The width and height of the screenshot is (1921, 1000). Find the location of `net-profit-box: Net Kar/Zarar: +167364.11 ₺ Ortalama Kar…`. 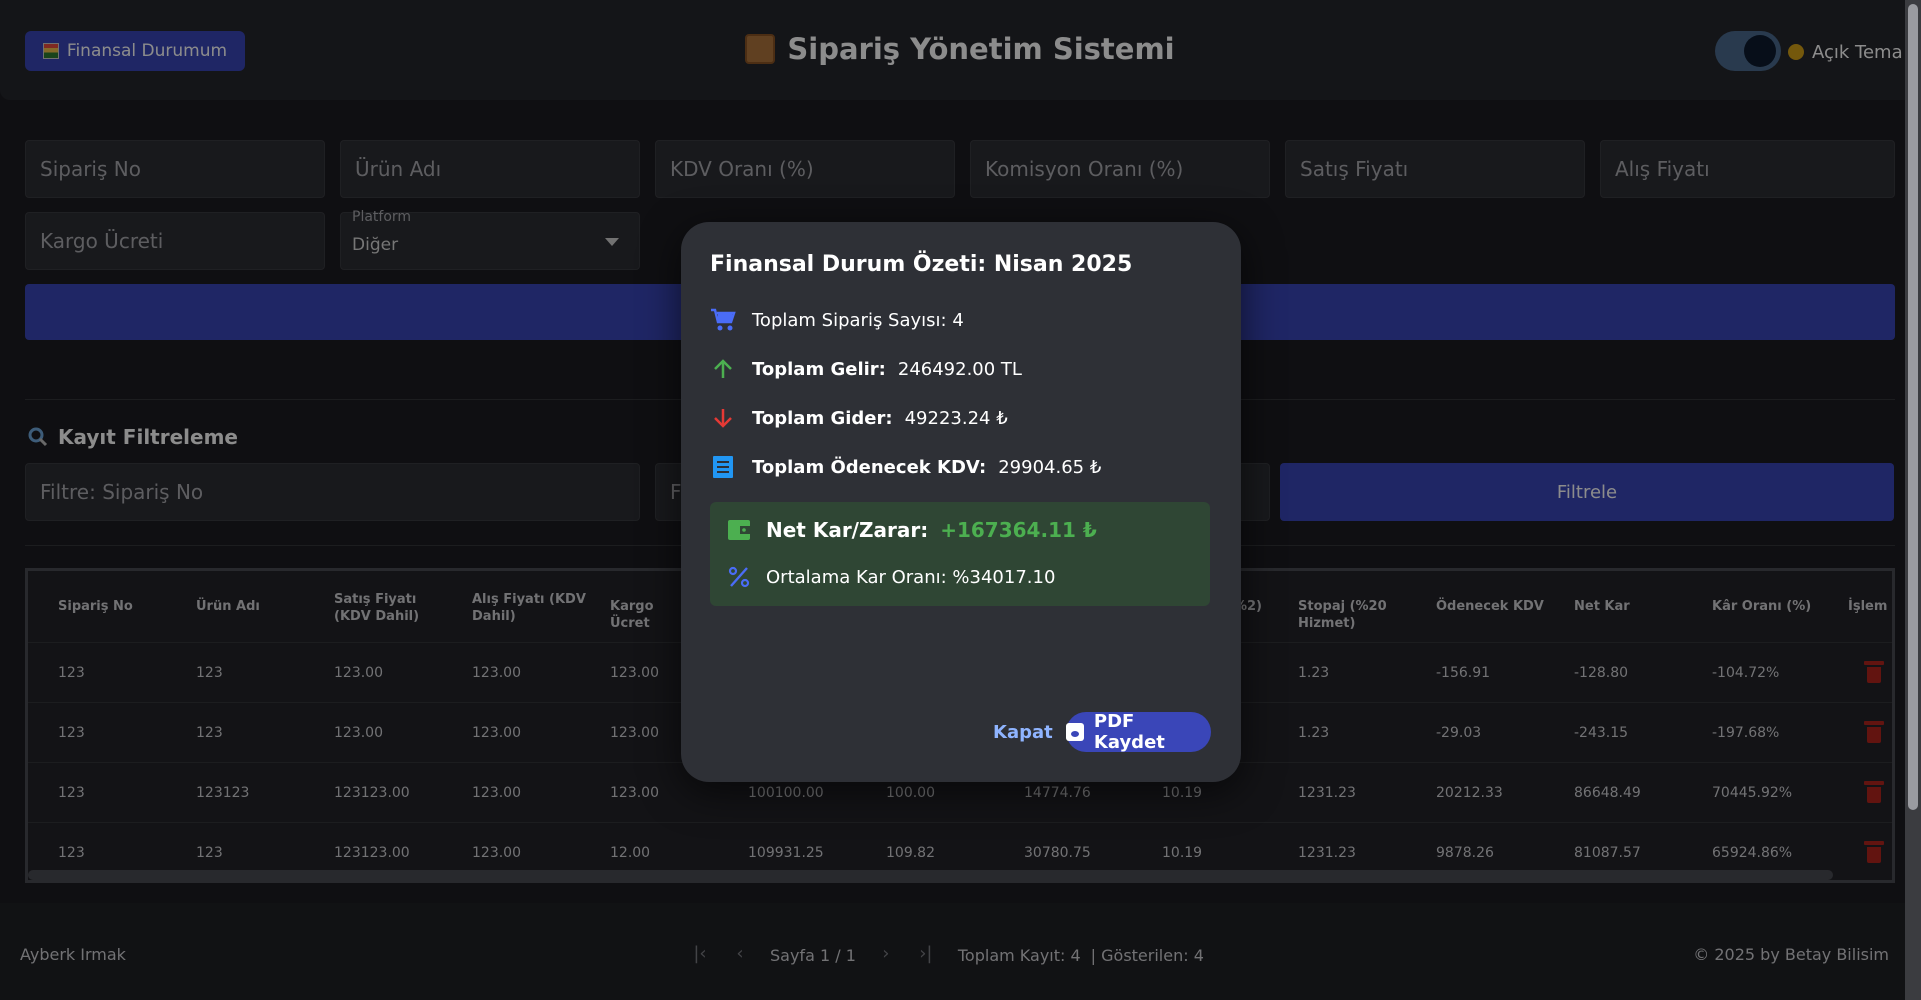

net-profit-box: Net Kar/Zarar: +167364.11 ₺ Ortalama Kar… is located at coordinates (960, 554).